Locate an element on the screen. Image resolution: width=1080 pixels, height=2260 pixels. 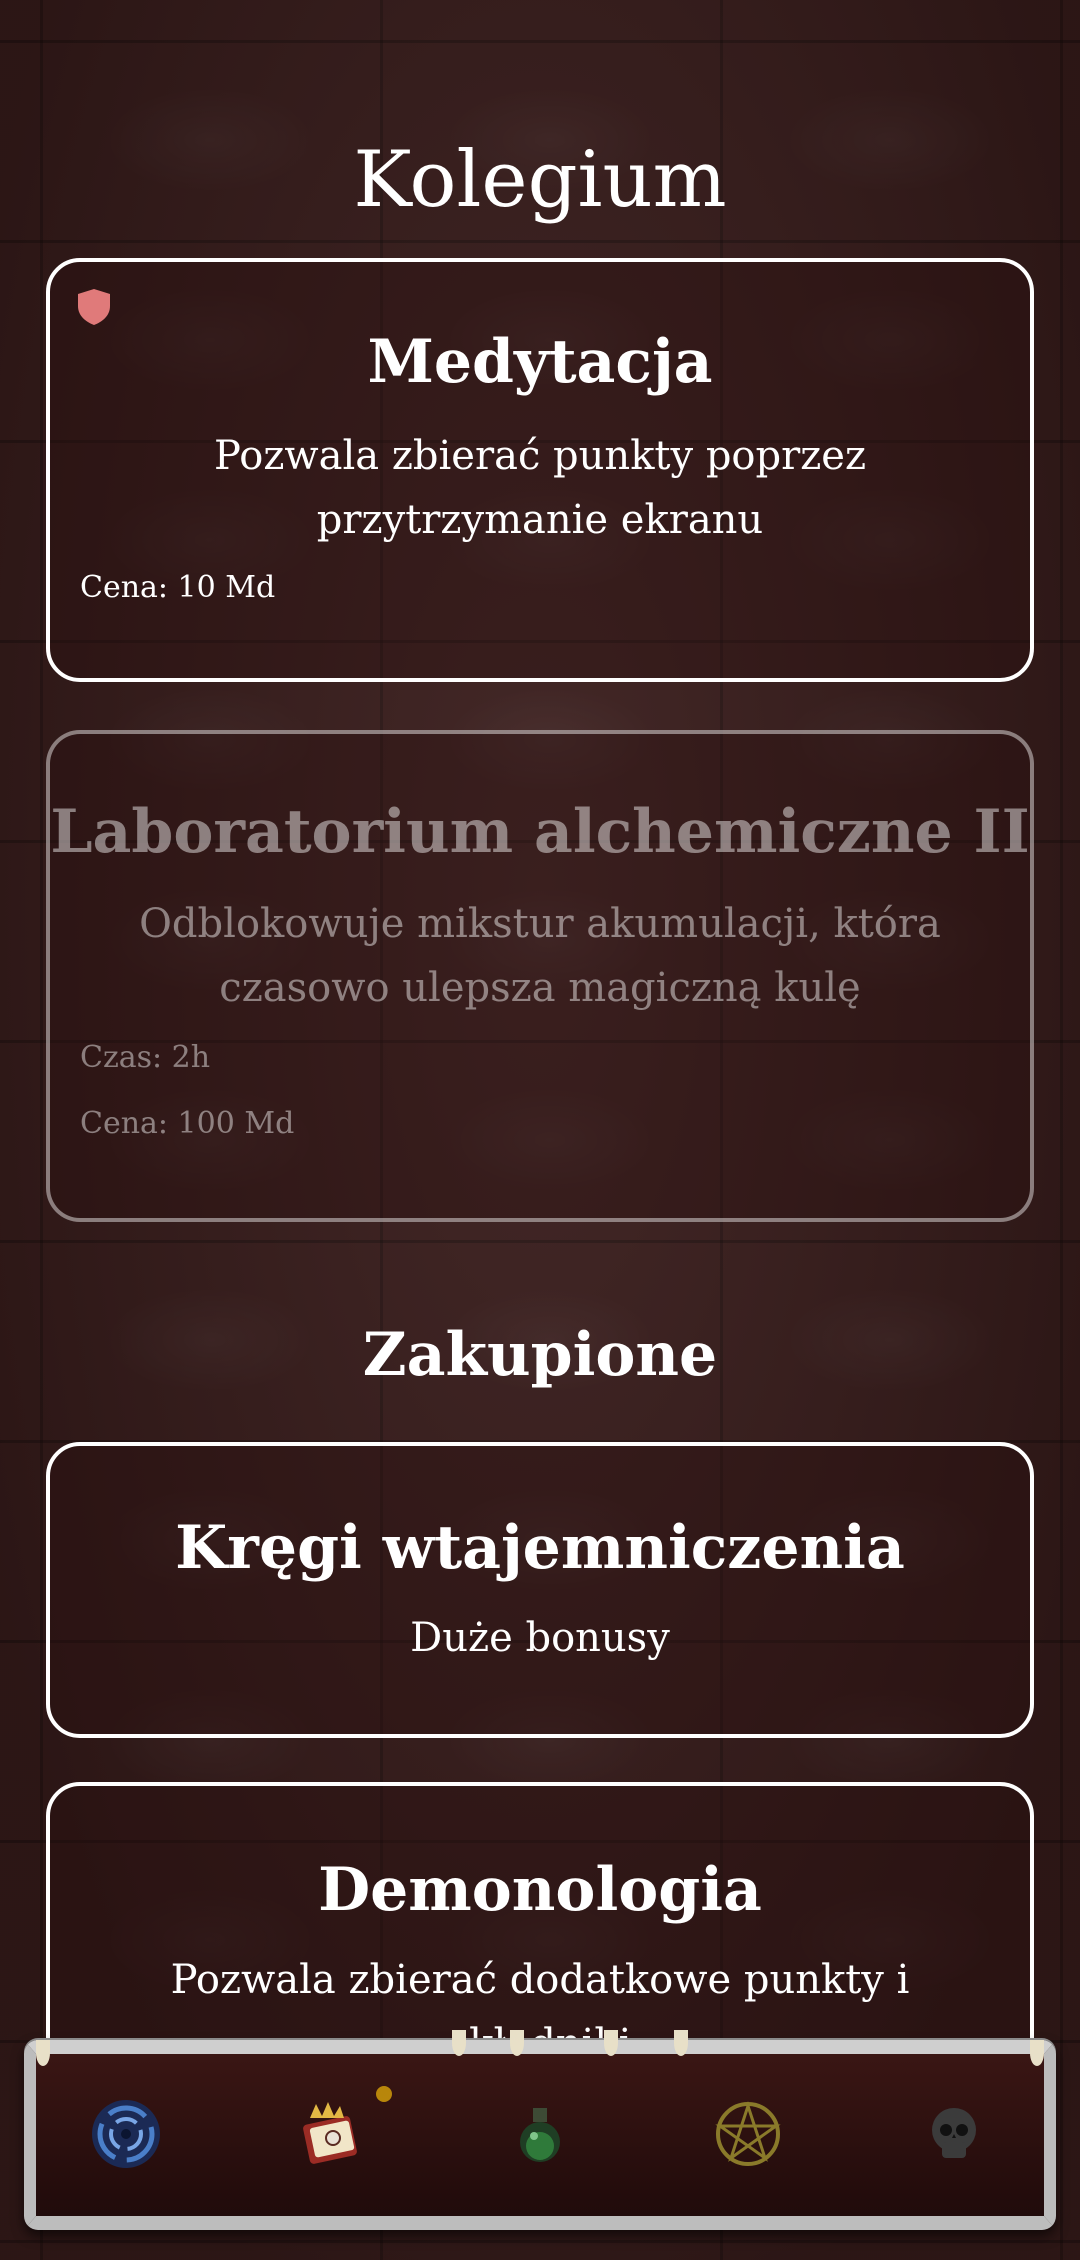
nav-pentagram is located at coordinates (748, 2134).